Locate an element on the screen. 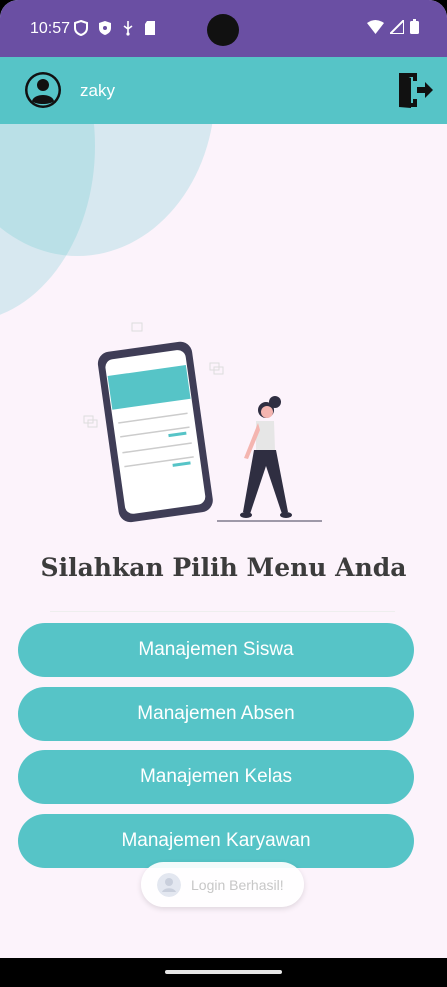 Image resolution: width=447 pixels, height=987 pixels. status-icons-right is located at coordinates (393, 26).